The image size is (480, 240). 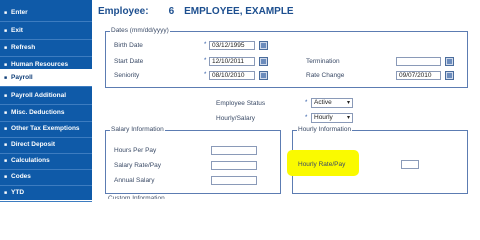 What do you see at coordinates (232, 45) in the screenshot?
I see `birth-date-input: 03/12/1995` at bounding box center [232, 45].